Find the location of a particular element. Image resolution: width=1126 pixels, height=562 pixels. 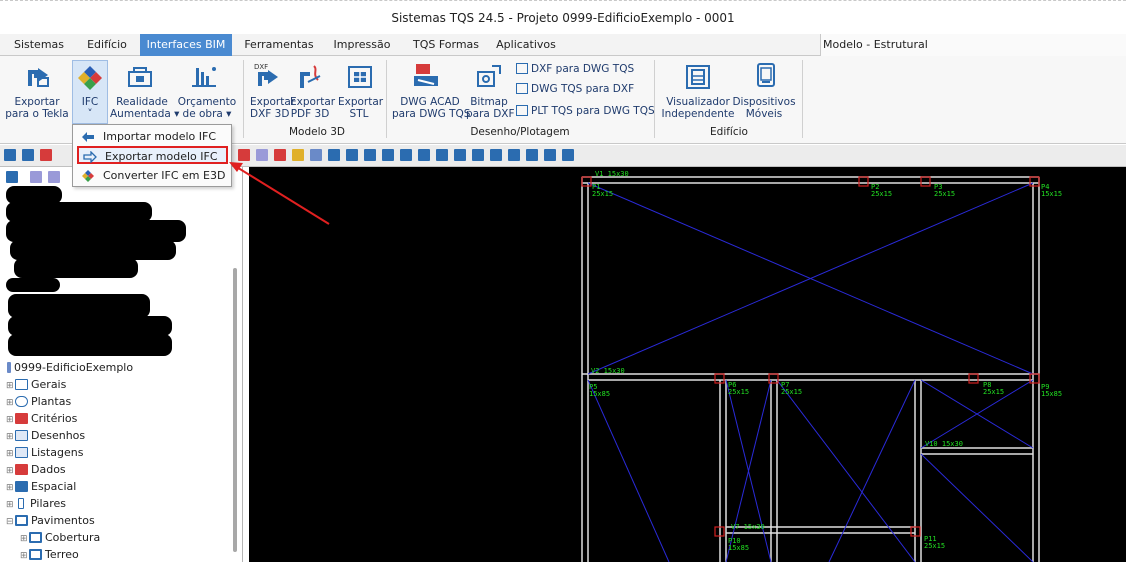

tab-sistemas: Sistemas is located at coordinates (39, 45).